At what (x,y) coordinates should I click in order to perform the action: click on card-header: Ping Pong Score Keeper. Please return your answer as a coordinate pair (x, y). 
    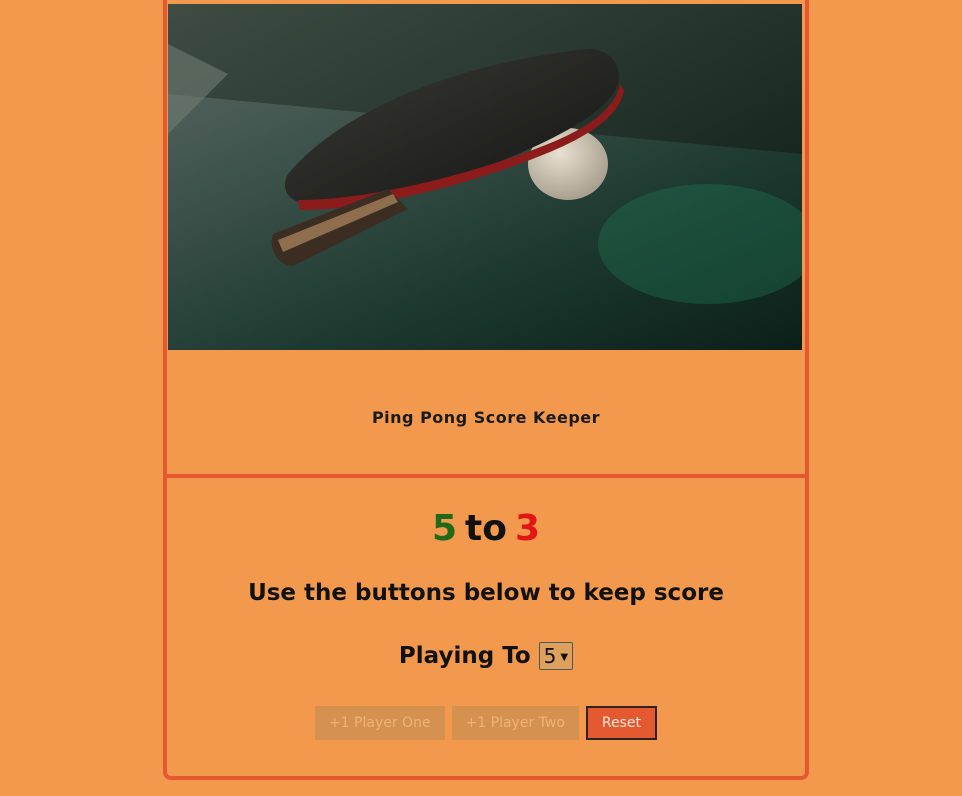
    Looking at the image, I should click on (486, 414).